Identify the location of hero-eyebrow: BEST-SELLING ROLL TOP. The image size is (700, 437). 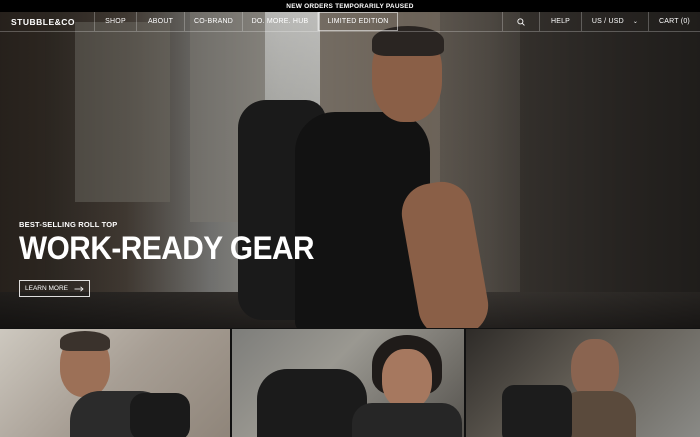
(68, 224).